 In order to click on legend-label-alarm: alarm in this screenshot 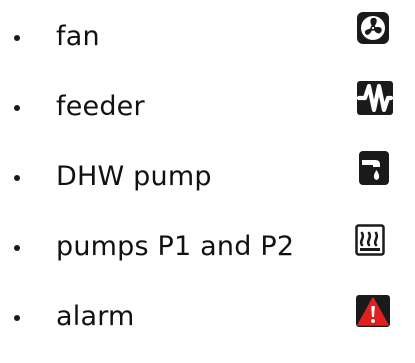, I will do `click(95, 316)`.